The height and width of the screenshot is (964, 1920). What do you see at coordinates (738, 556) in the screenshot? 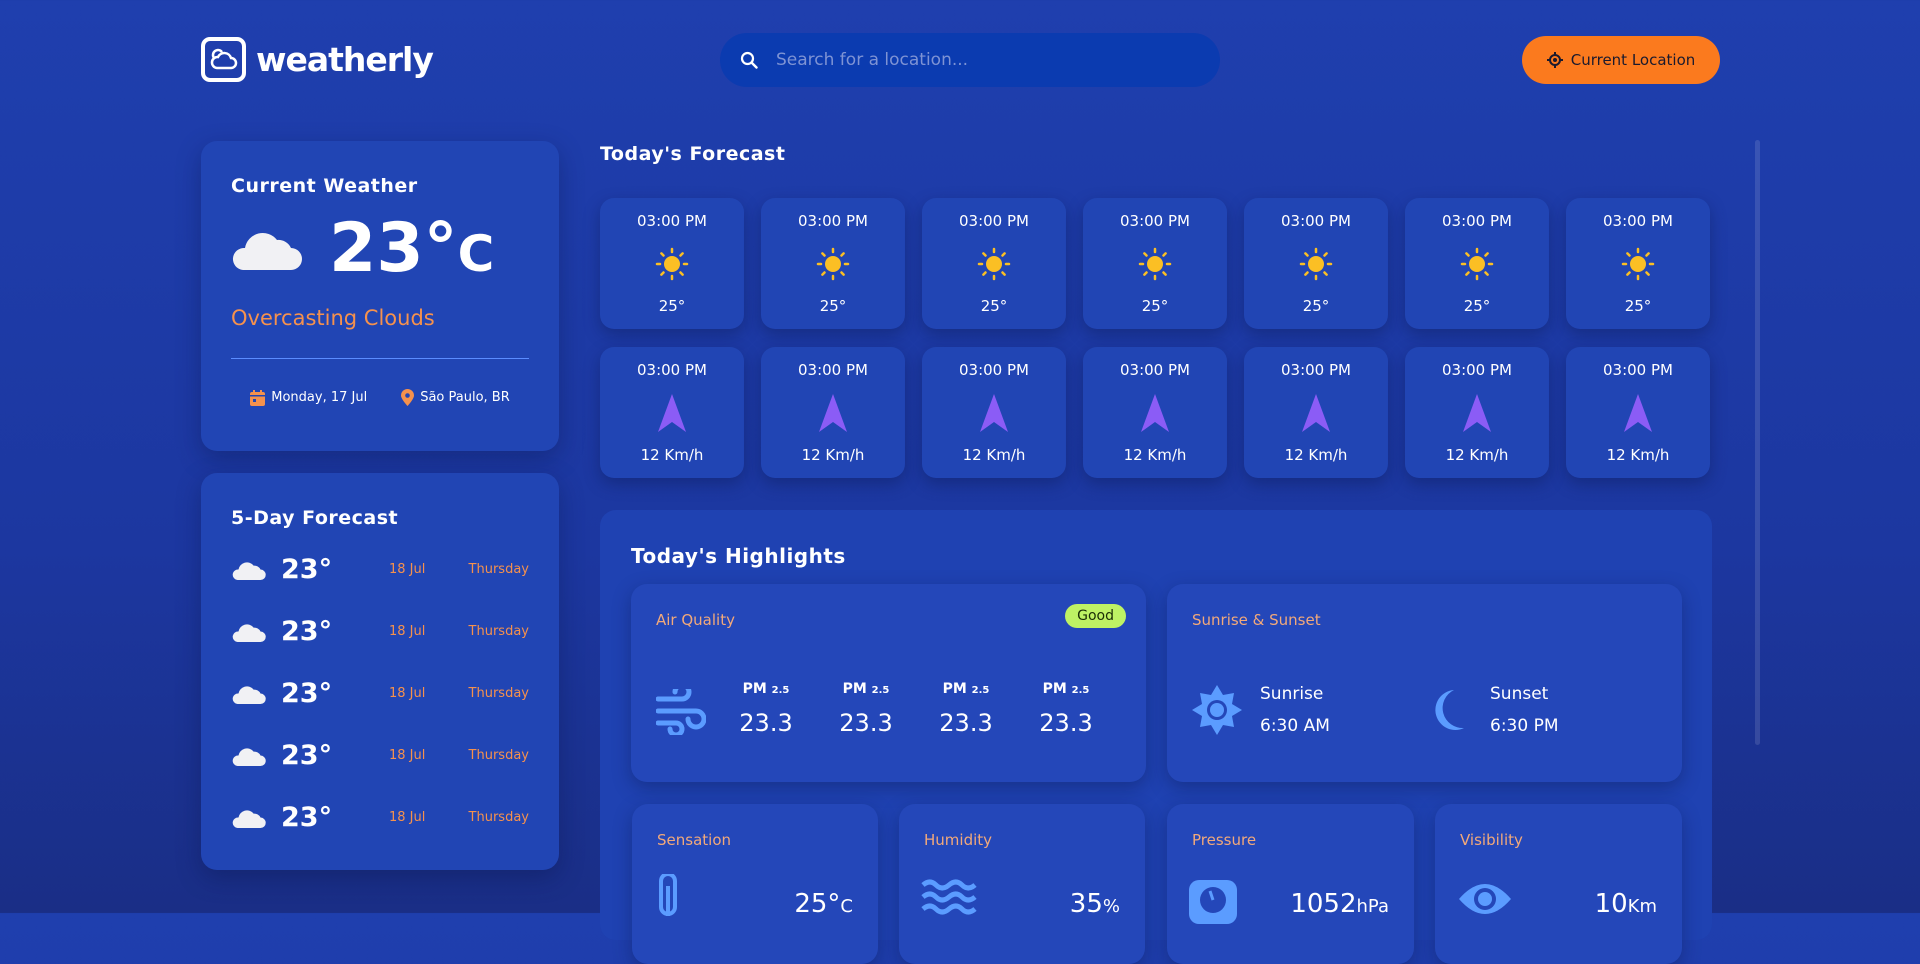
I see `highlights-title: Today's Highlights` at bounding box center [738, 556].